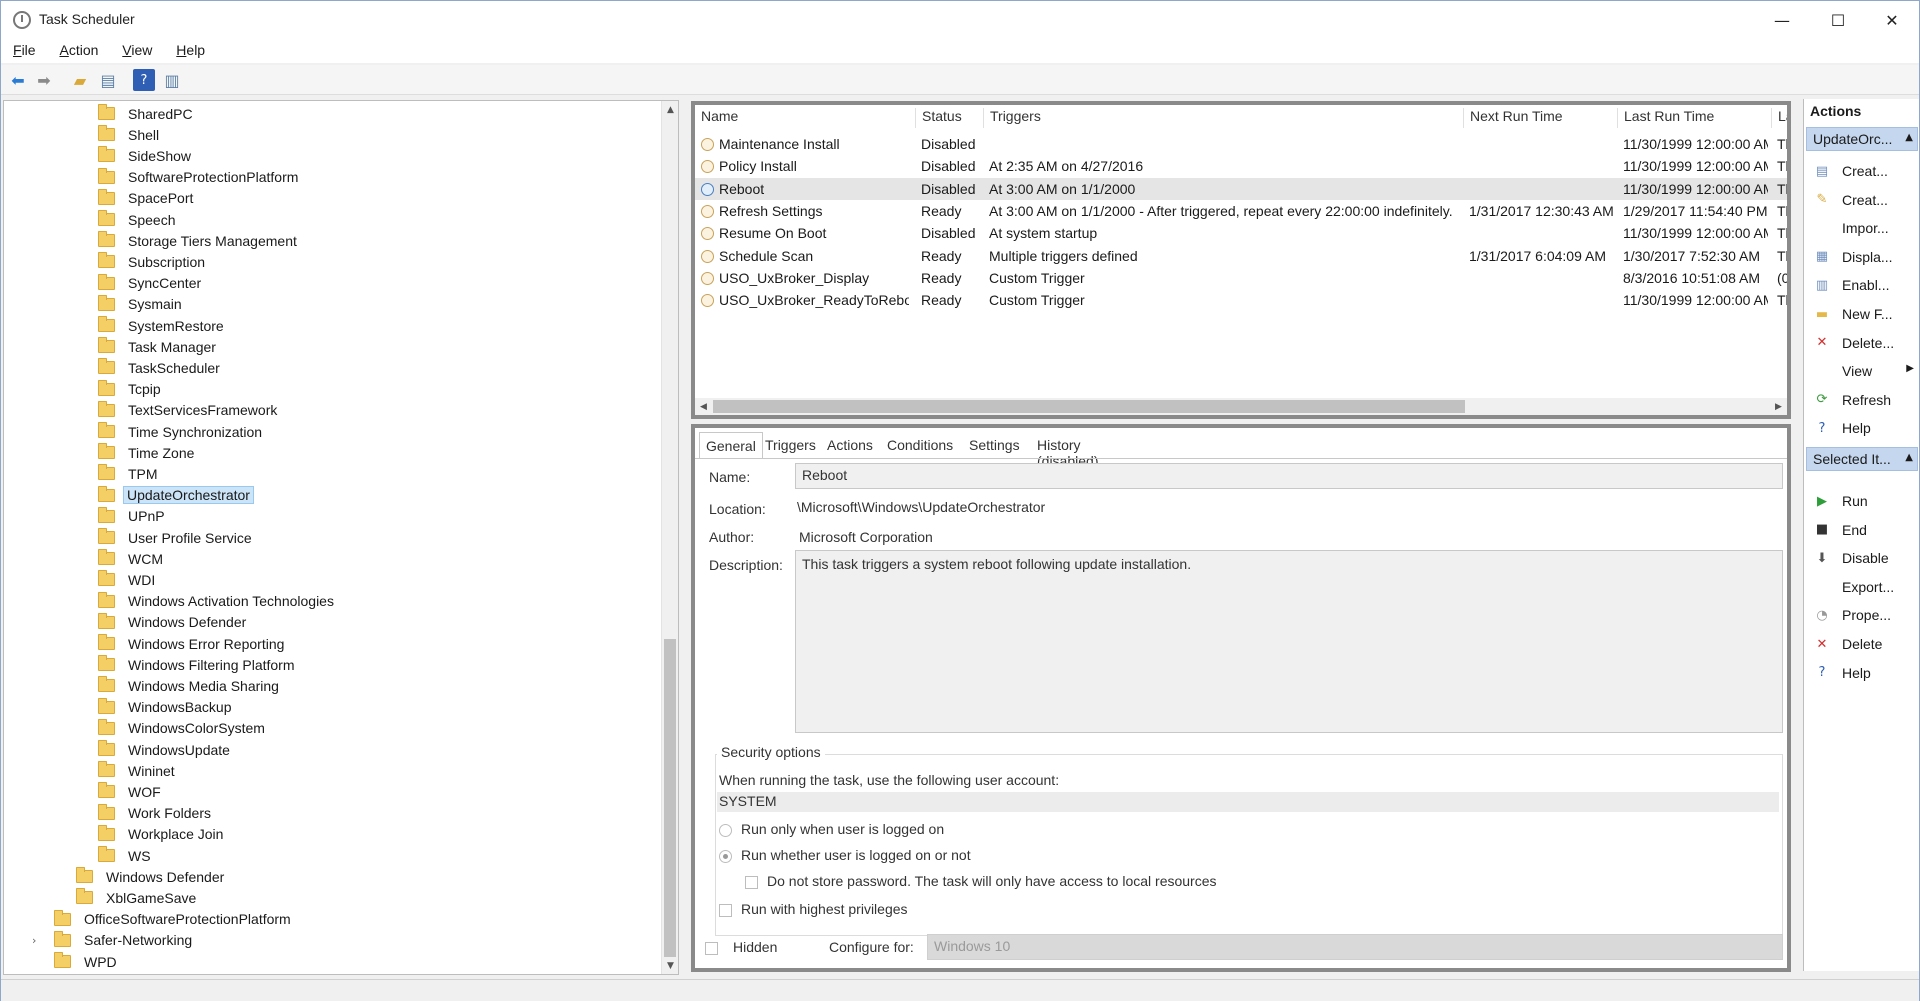  I want to click on highest-privileges-checkbox, so click(725, 910).